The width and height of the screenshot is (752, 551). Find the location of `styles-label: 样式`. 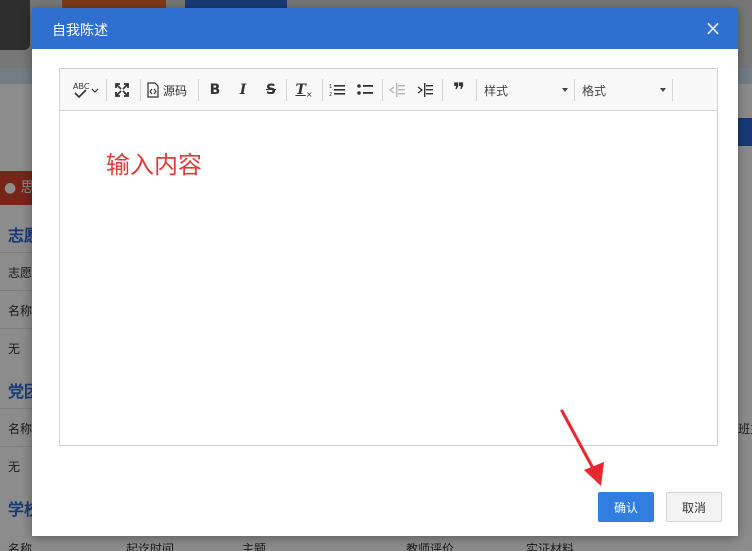

styles-label: 样式 is located at coordinates (496, 90).